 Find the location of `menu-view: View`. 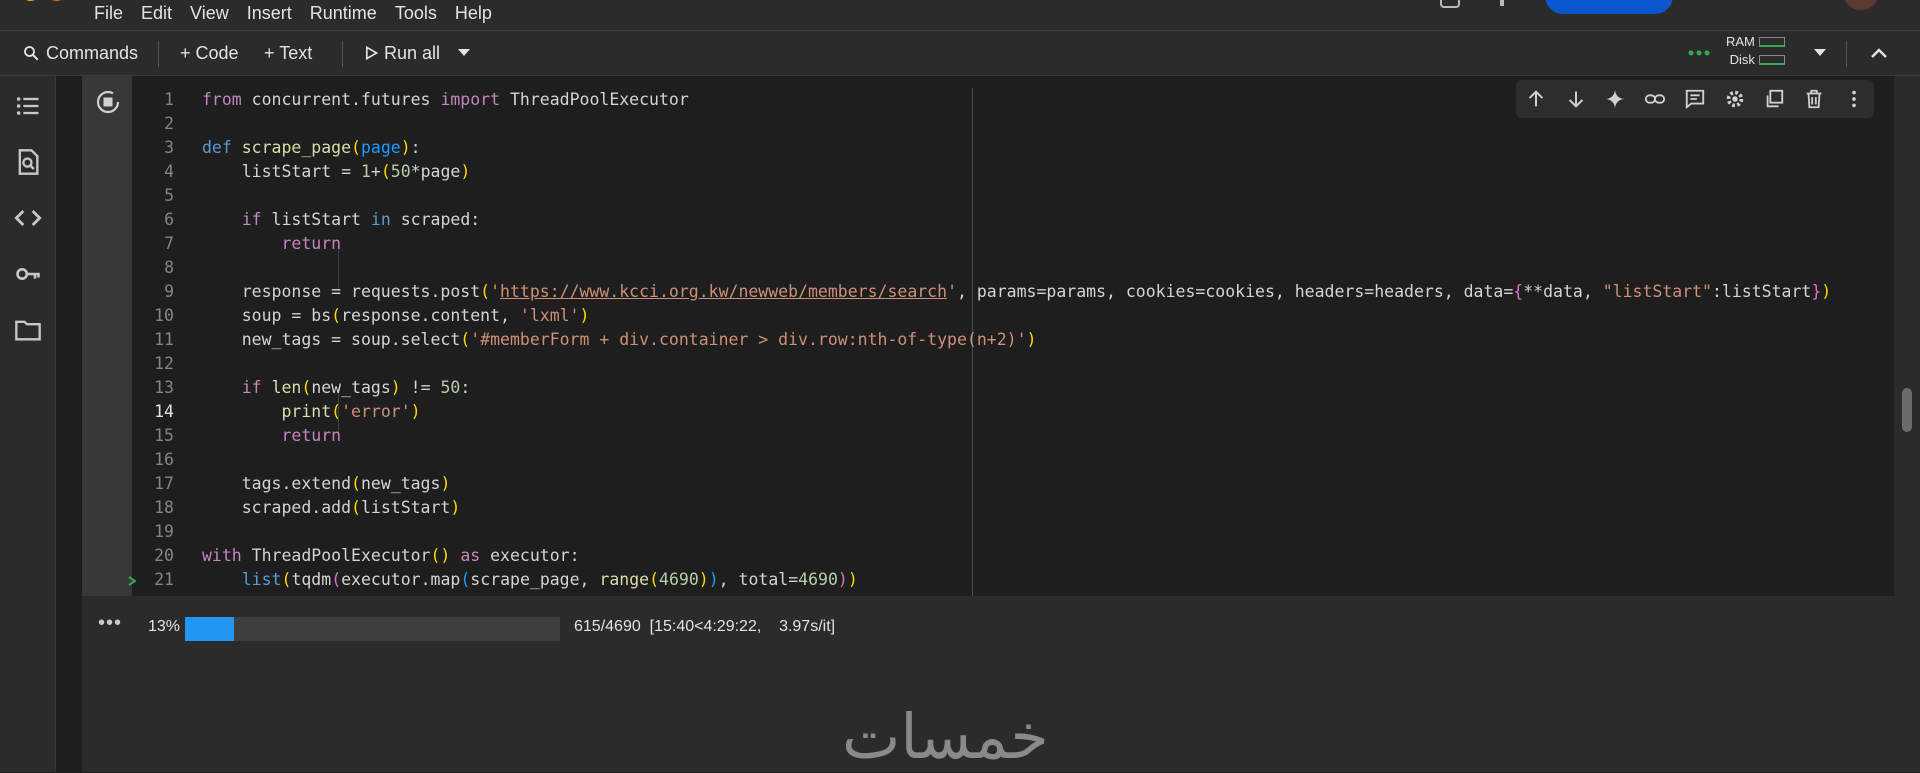

menu-view: View is located at coordinates (209, 13).